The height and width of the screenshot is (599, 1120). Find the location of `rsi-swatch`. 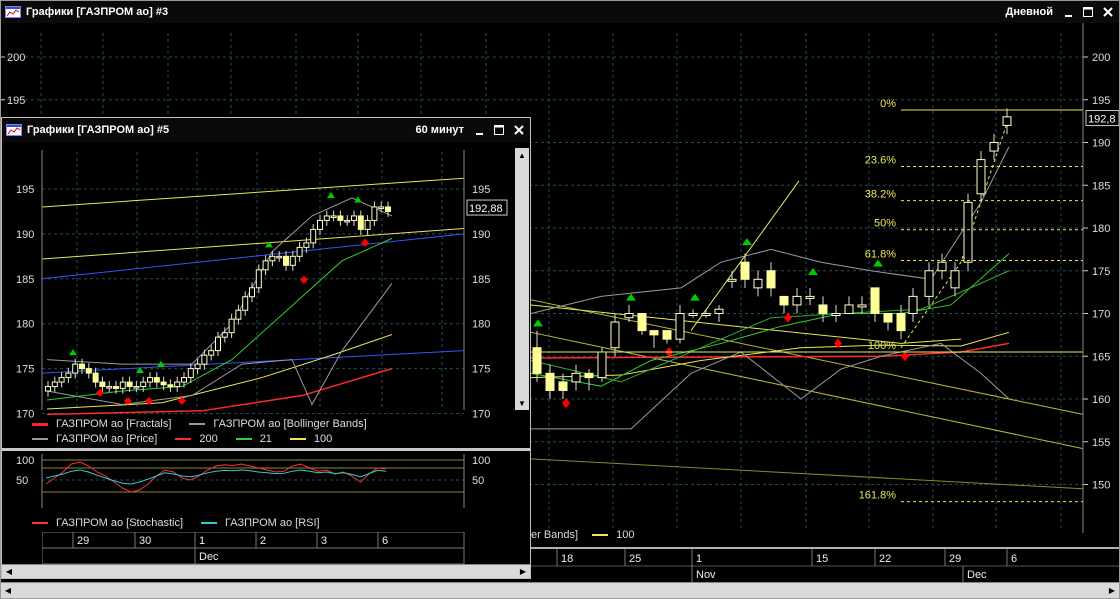

rsi-swatch is located at coordinates (209, 523).